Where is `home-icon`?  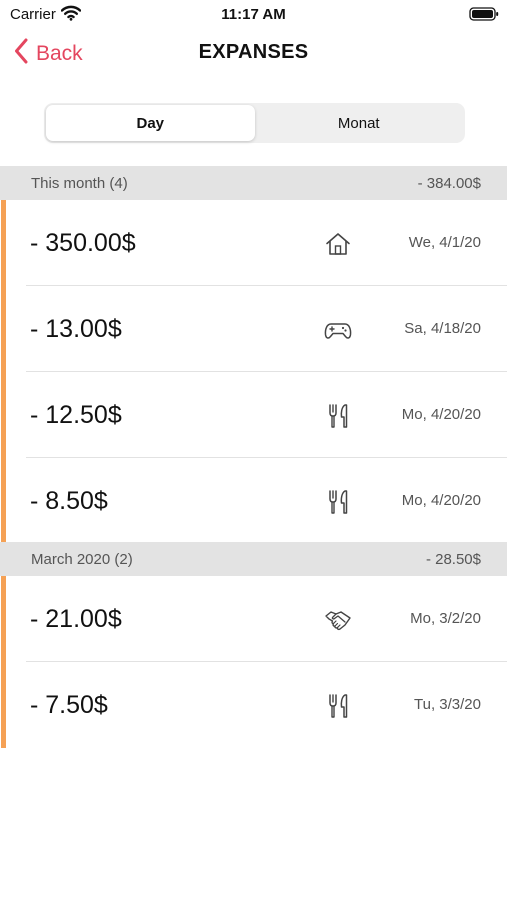
home-icon is located at coordinates (338, 244).